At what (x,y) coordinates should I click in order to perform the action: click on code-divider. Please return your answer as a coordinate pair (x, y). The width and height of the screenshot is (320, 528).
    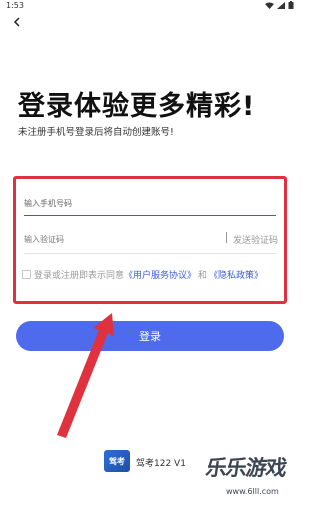
    Looking at the image, I should click on (226, 237).